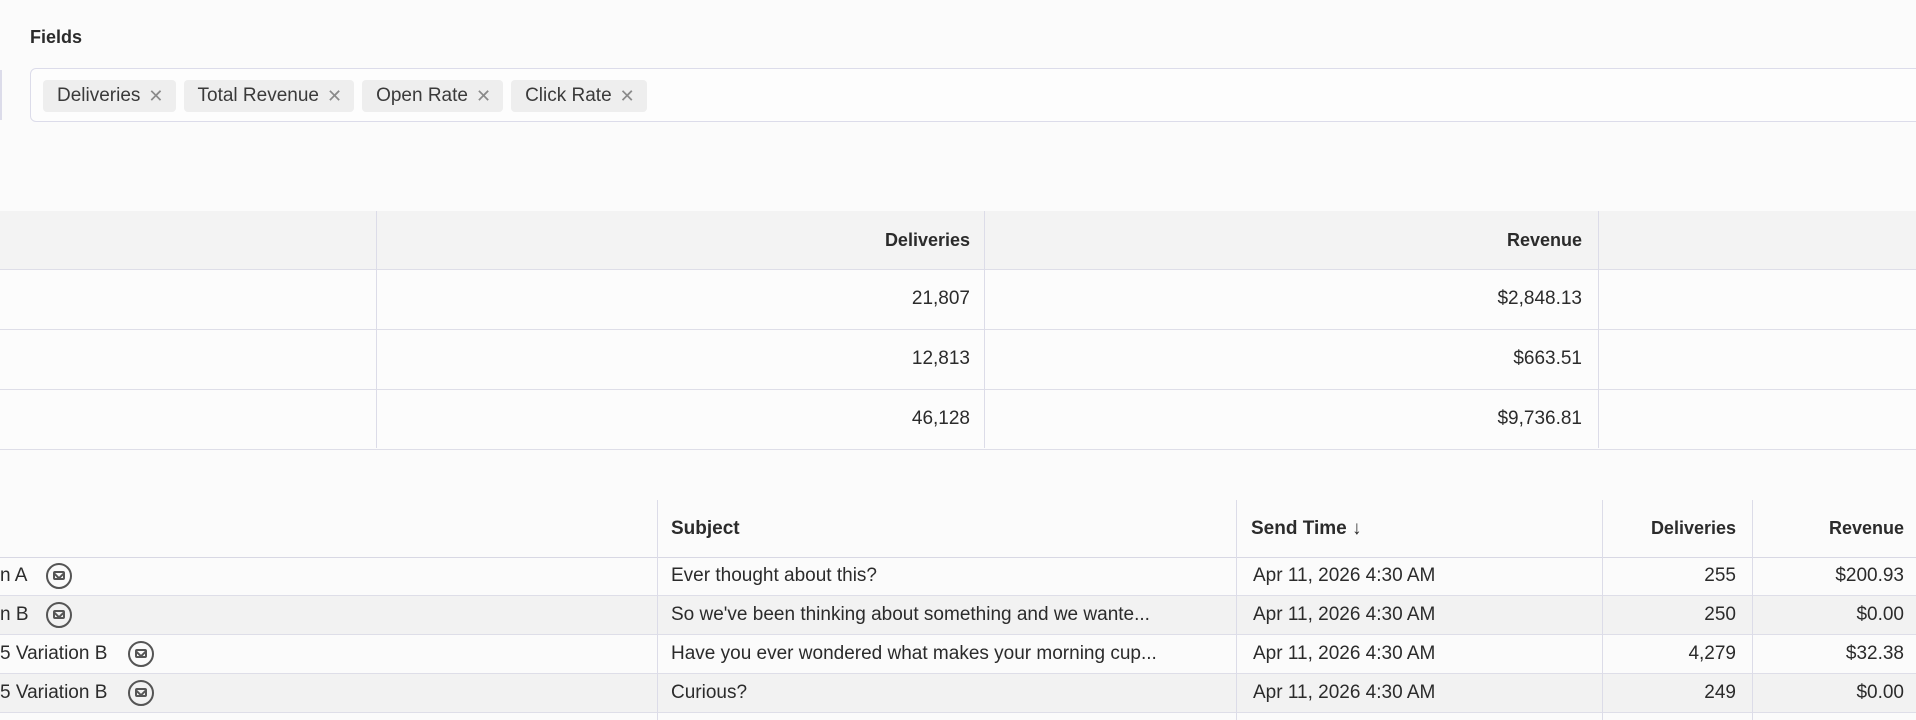  I want to click on field-chip-click-rate: Click Rate ✕, so click(579, 96).